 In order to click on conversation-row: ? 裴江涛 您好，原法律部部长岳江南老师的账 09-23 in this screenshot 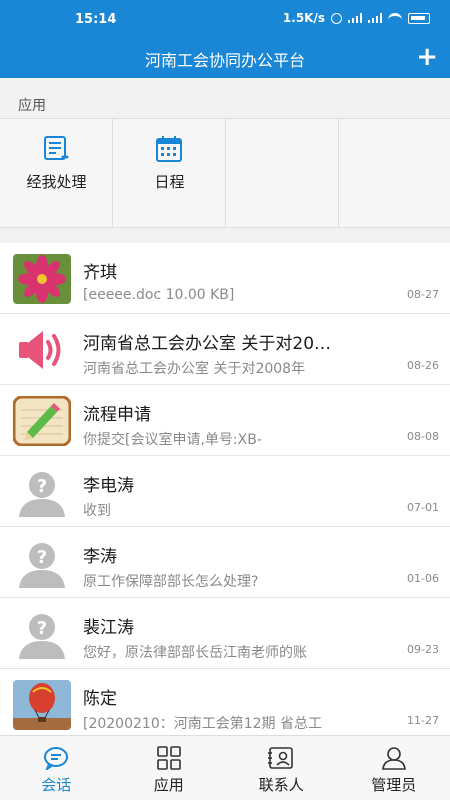, I will do `click(225, 633)`.